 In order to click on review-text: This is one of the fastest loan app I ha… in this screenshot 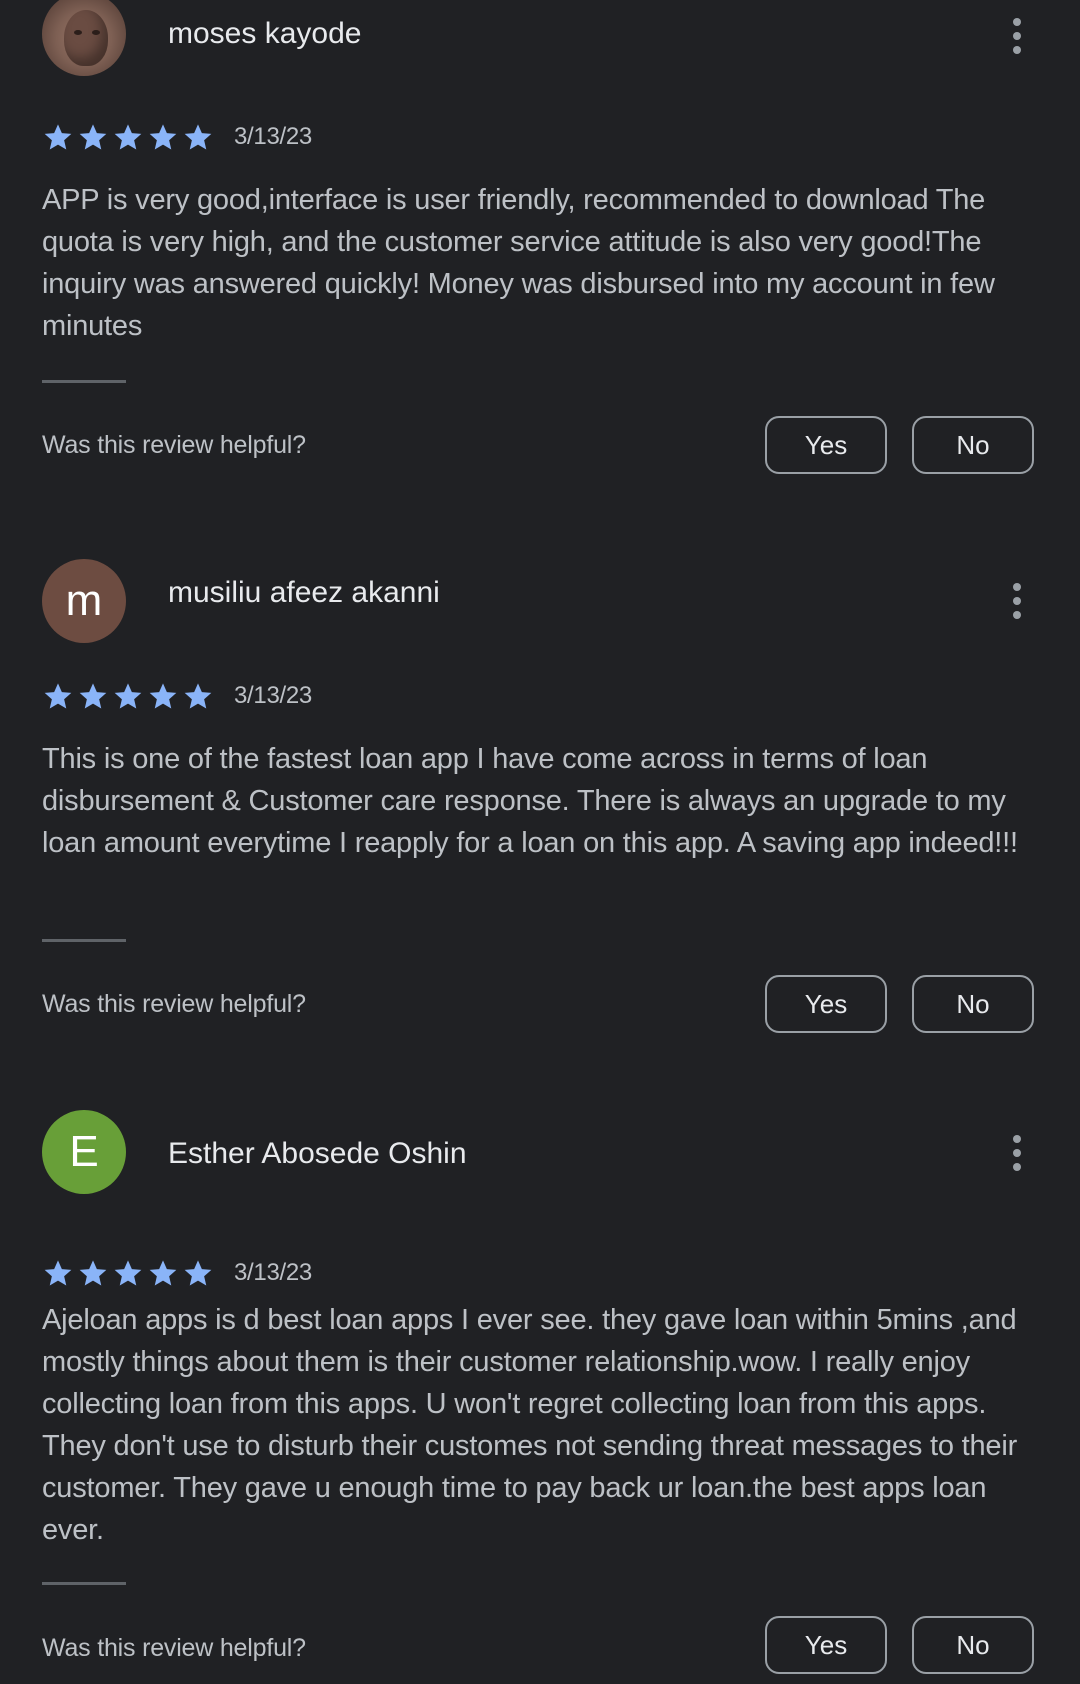, I will do `click(530, 801)`.